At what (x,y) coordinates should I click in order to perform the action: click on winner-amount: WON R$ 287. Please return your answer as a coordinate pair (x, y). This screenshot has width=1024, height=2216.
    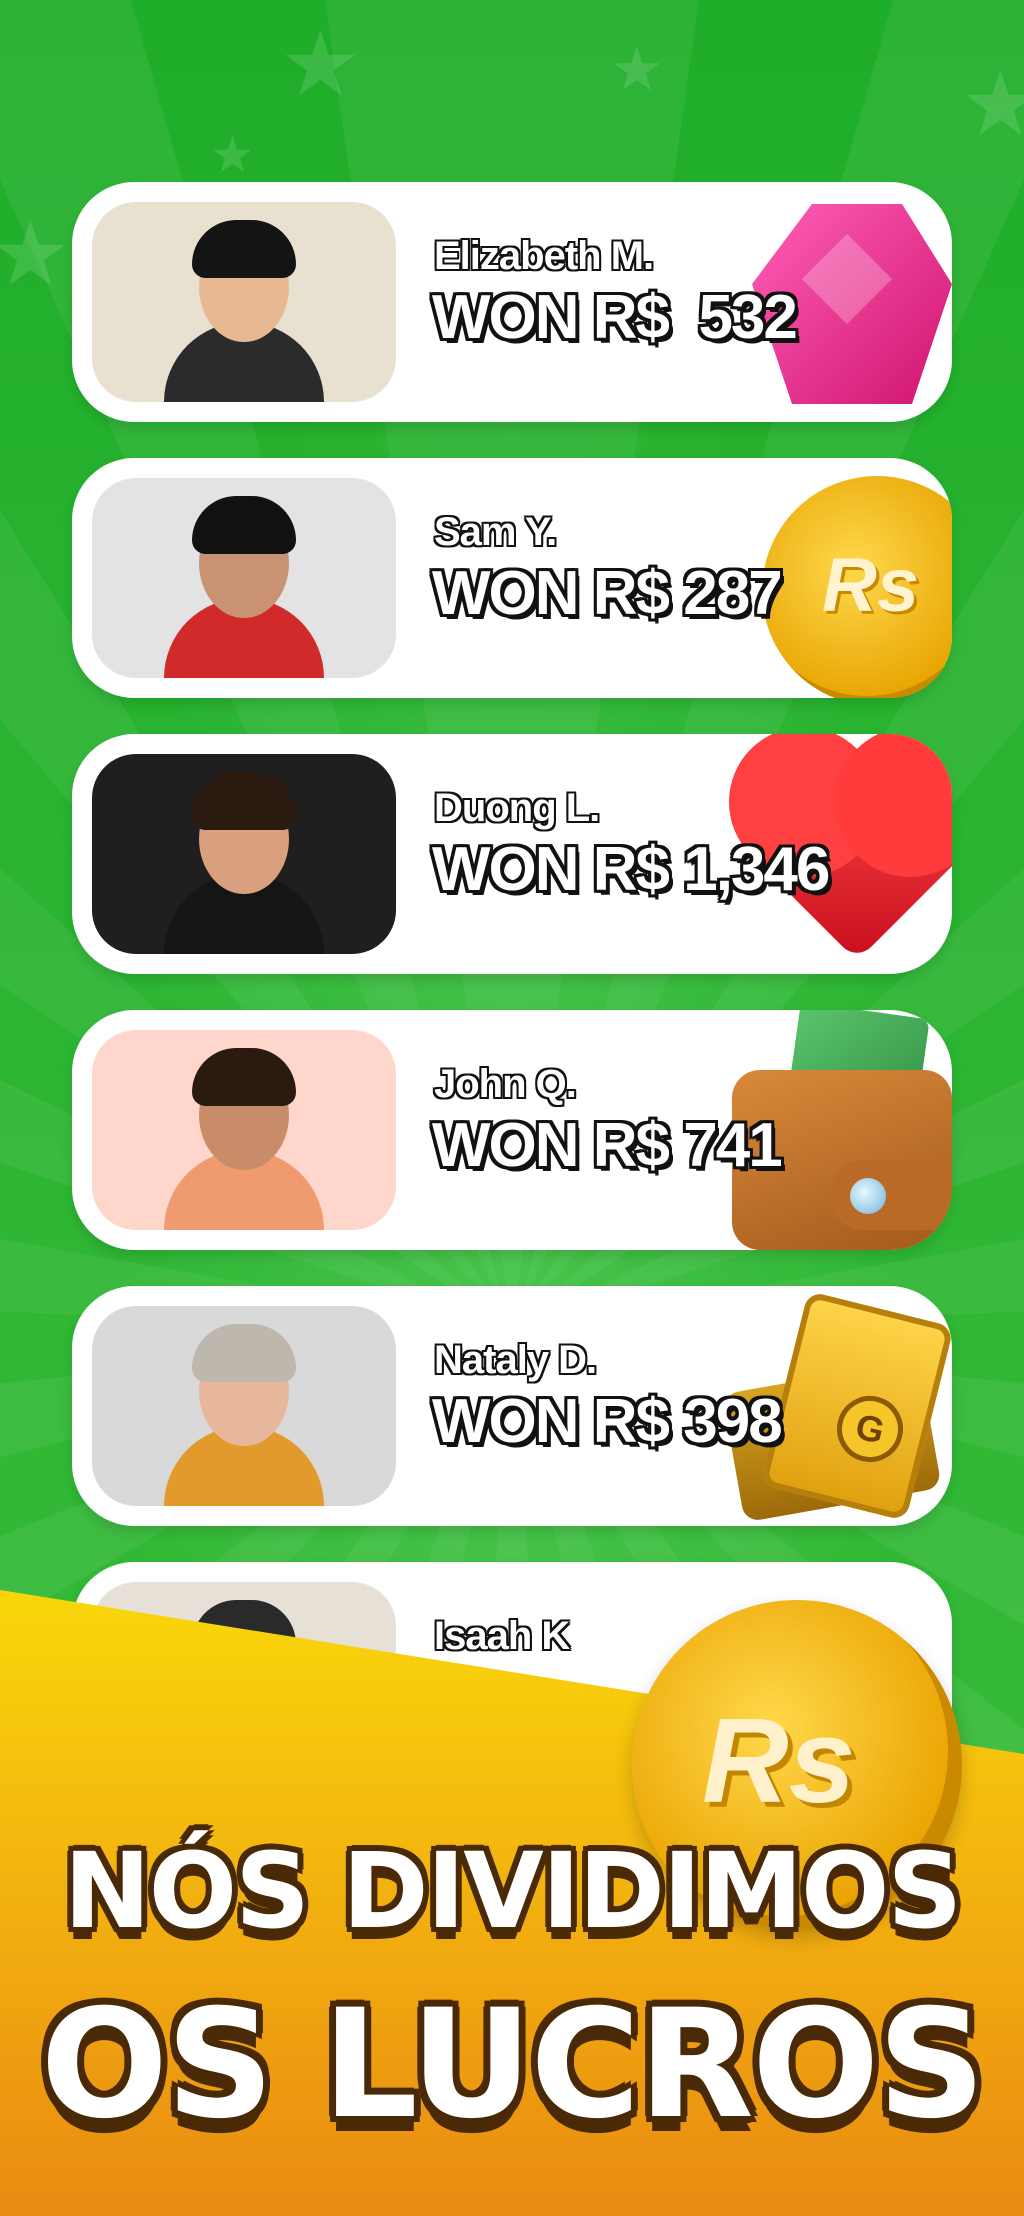
    Looking at the image, I should click on (607, 593).